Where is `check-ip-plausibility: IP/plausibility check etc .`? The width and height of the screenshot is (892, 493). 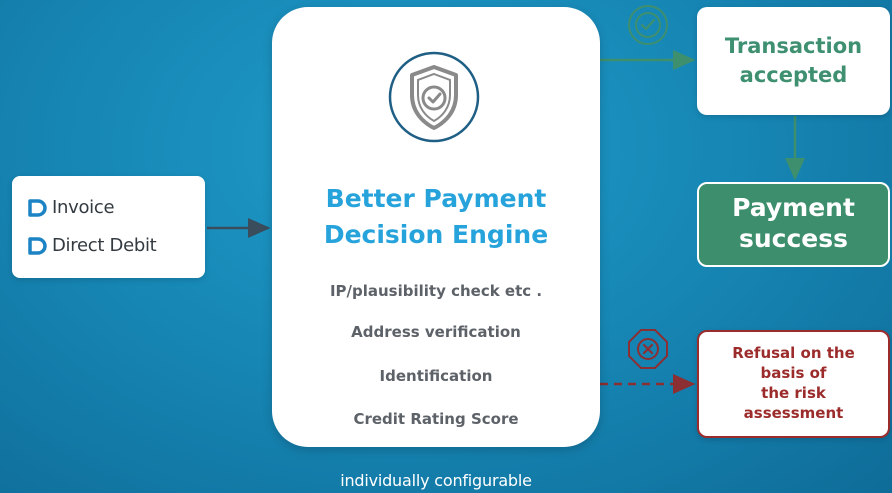
check-ip-plausibility: IP/plausibility check etc . is located at coordinates (436, 291).